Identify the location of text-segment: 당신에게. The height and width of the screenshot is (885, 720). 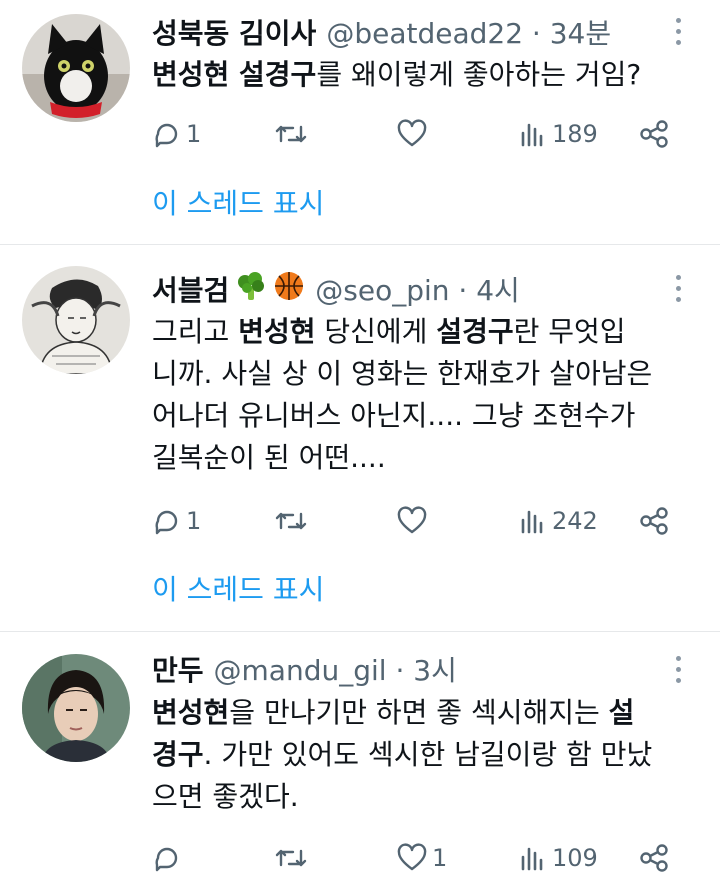
(376, 331).